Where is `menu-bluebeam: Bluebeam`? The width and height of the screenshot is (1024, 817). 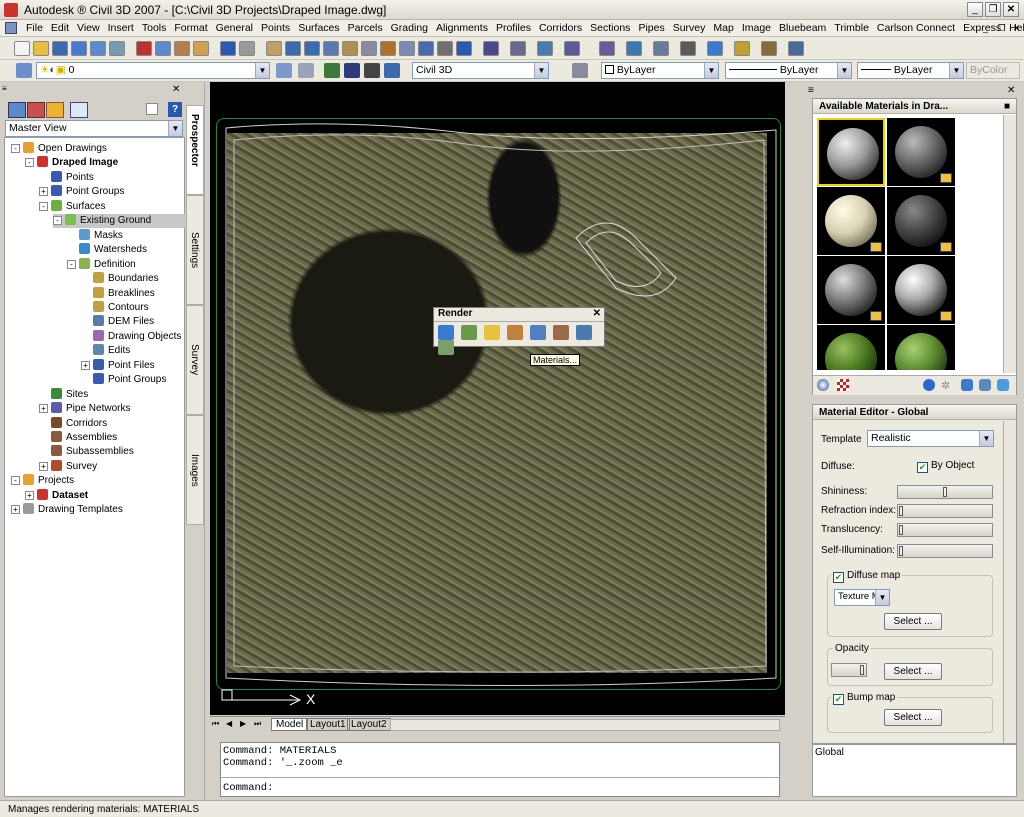
menu-bluebeam: Bluebeam is located at coordinates (802, 28).